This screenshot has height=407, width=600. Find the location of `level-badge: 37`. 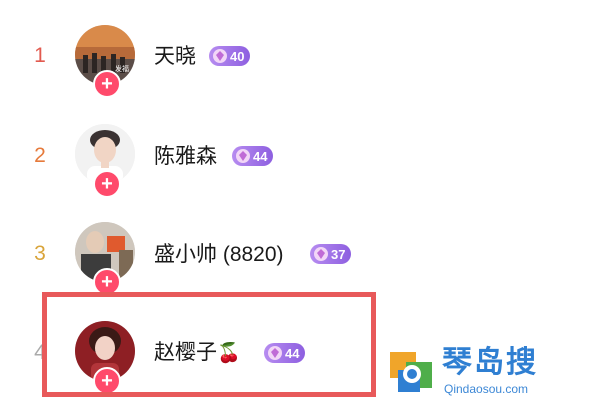

level-badge: 37 is located at coordinates (331, 254).